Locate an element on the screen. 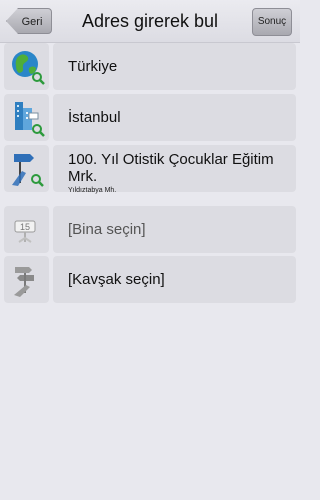  crossroad-label: [Kavşak seçin] is located at coordinates (116, 279).